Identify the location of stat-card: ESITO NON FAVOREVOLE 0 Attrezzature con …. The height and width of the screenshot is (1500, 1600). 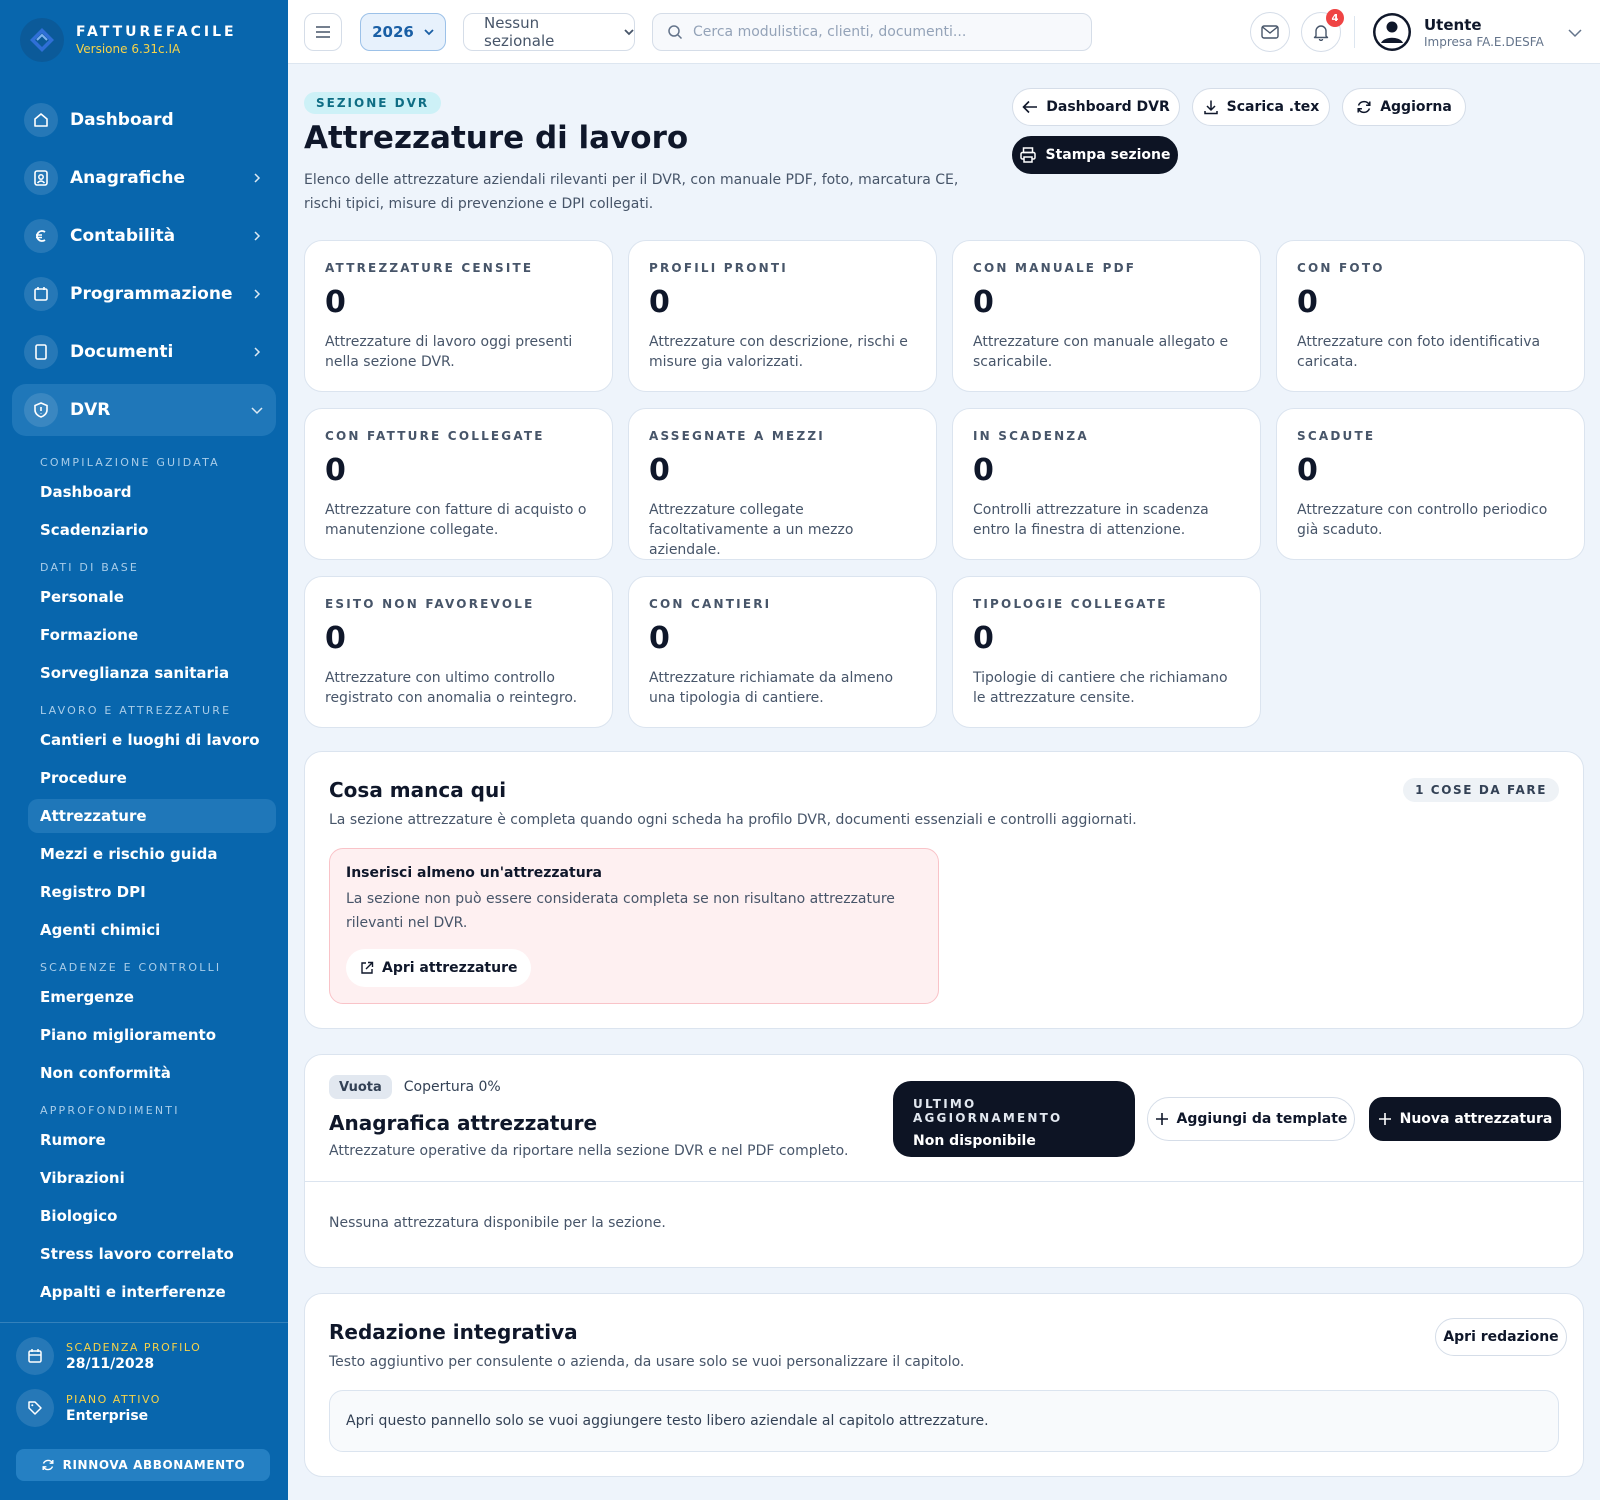
(458, 652).